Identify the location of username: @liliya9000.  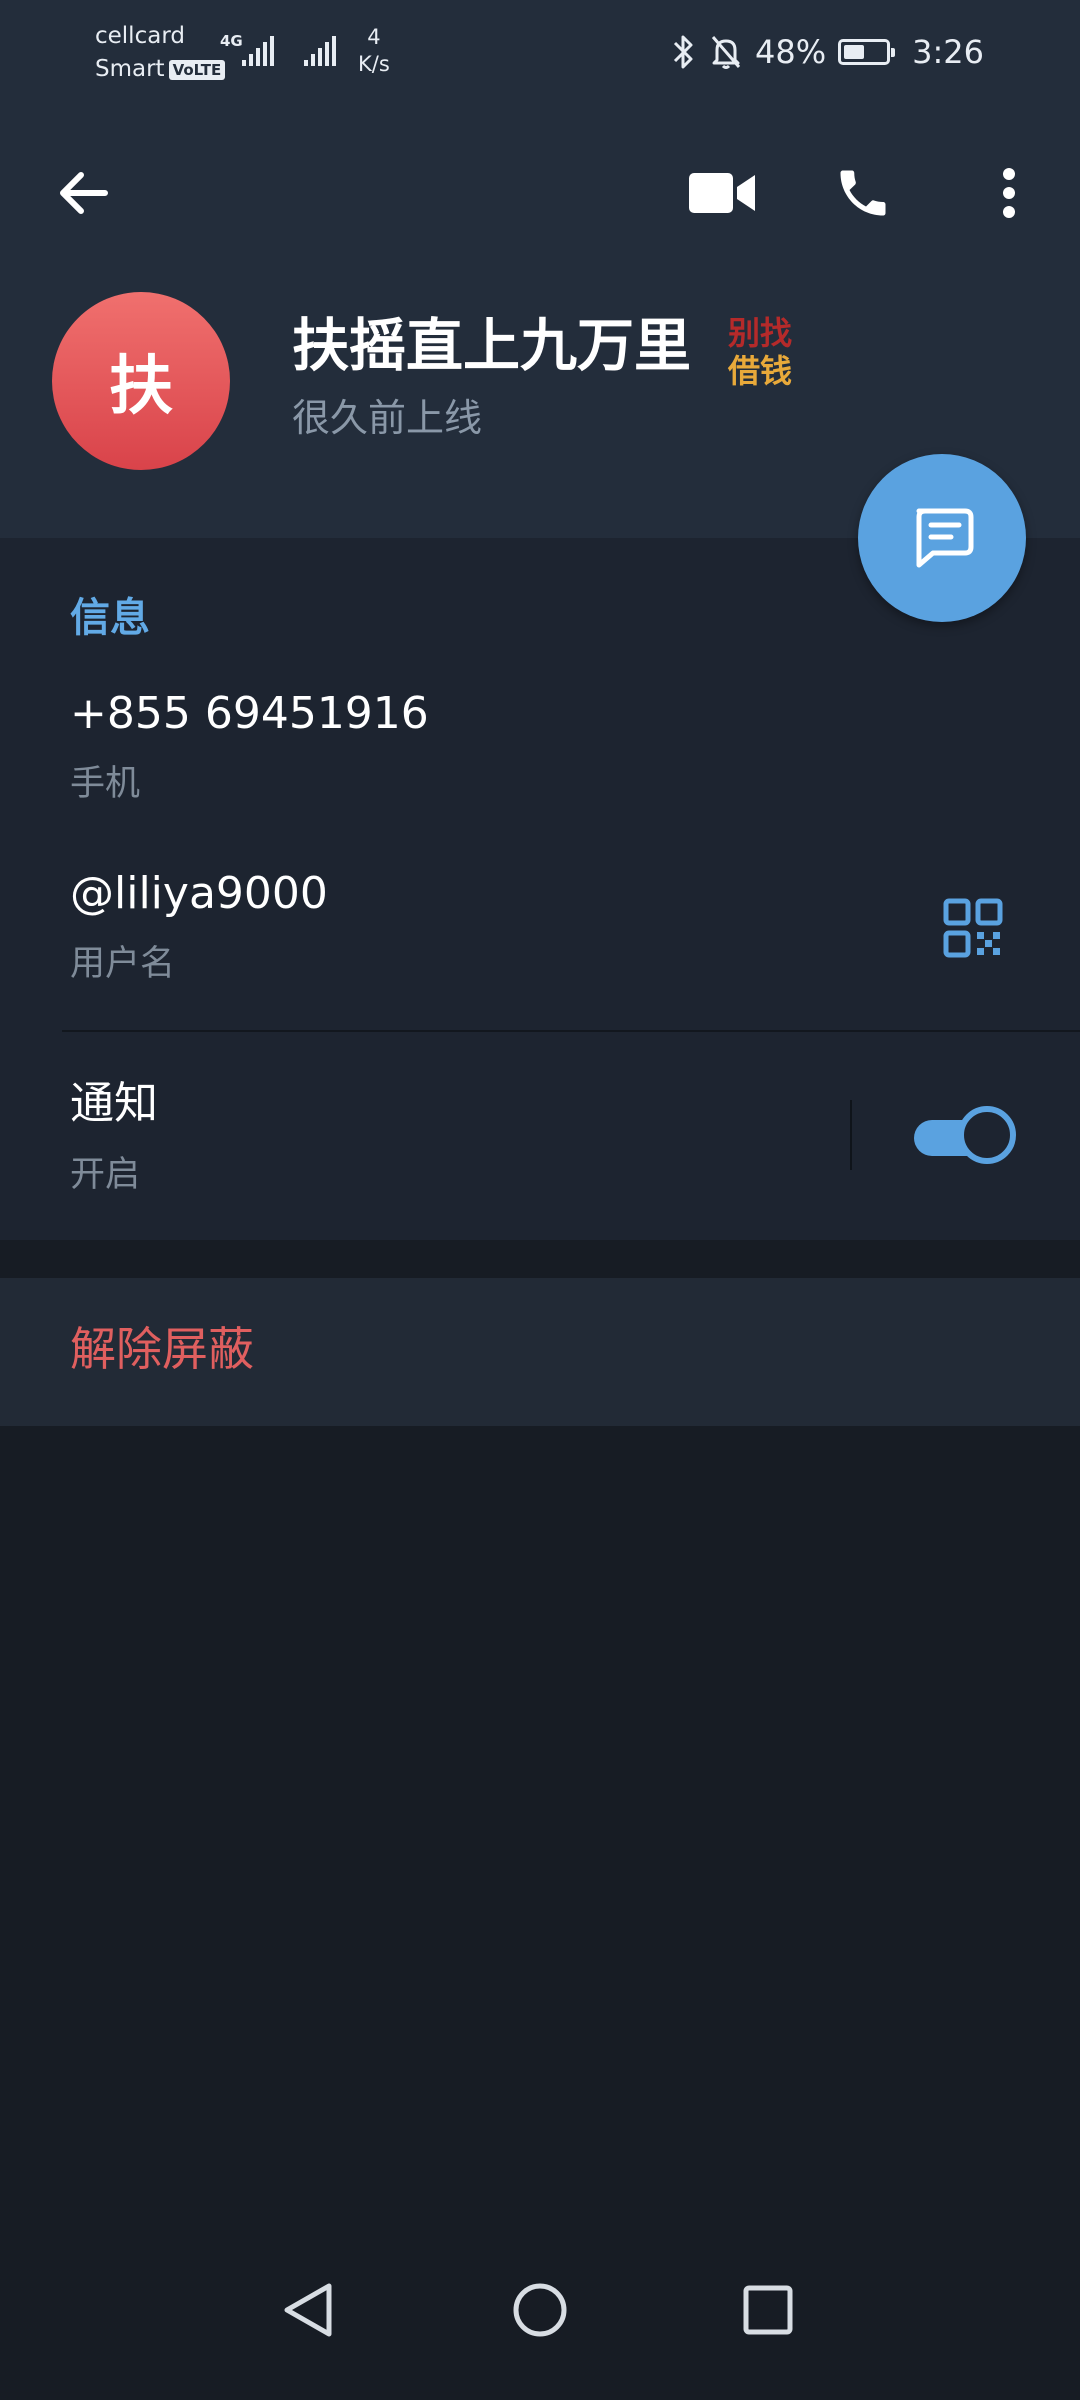
(199, 894).